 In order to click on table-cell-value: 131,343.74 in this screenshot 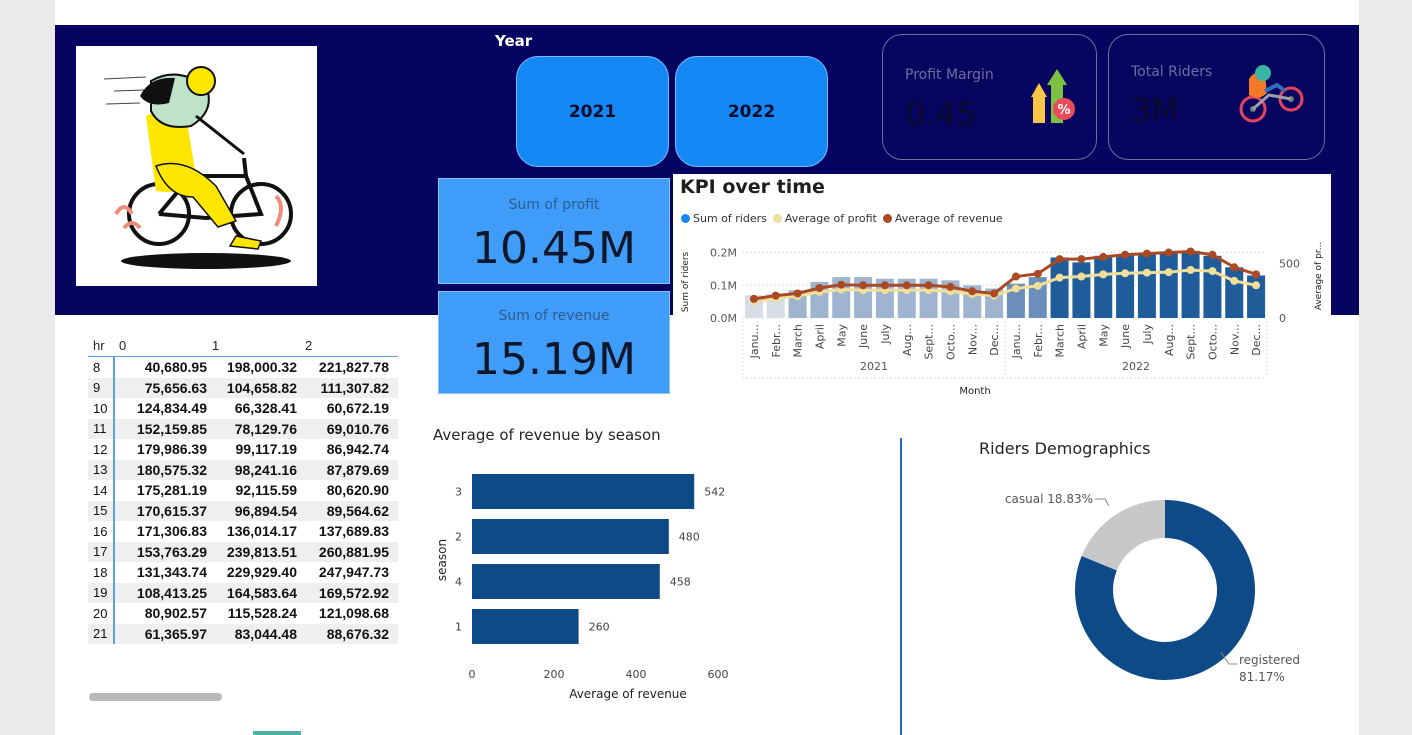, I will do `click(171, 572)`.